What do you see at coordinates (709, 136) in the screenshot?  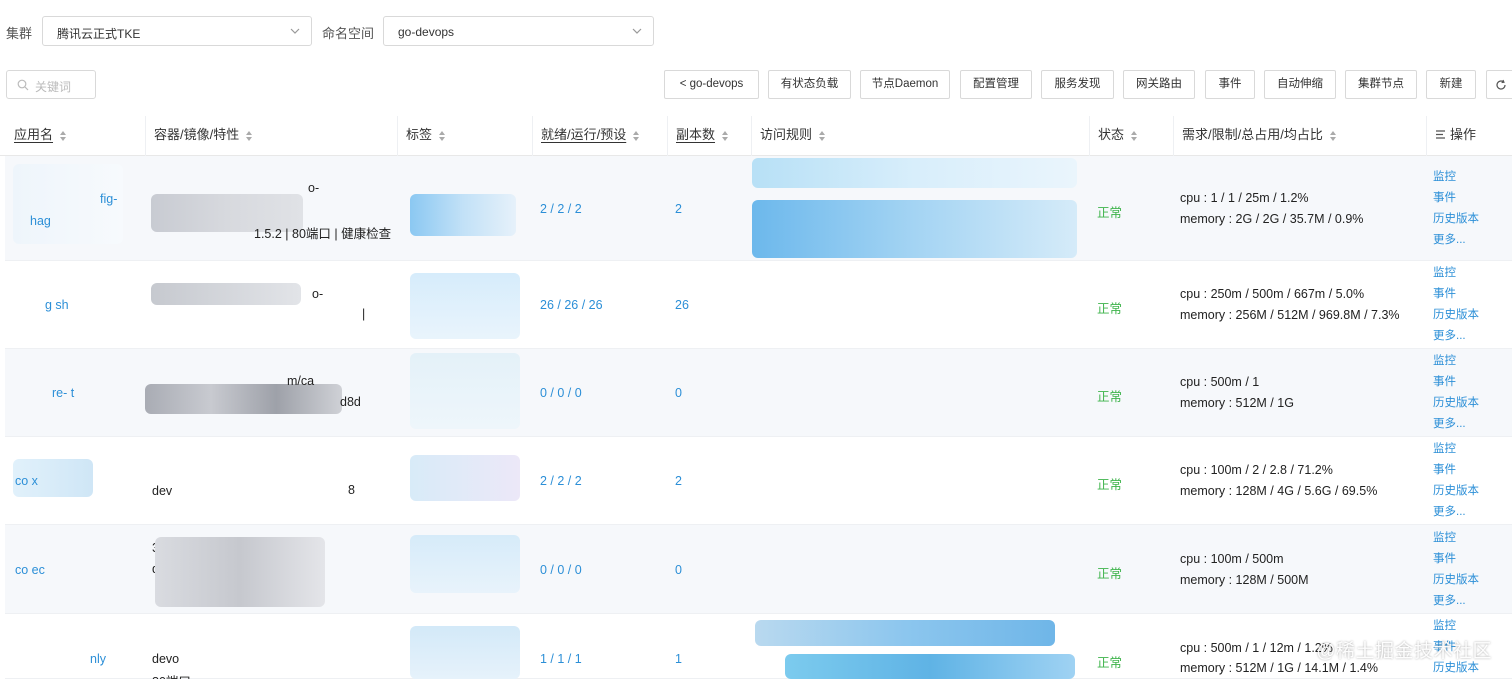 I see `column-replicas: 副本数` at bounding box center [709, 136].